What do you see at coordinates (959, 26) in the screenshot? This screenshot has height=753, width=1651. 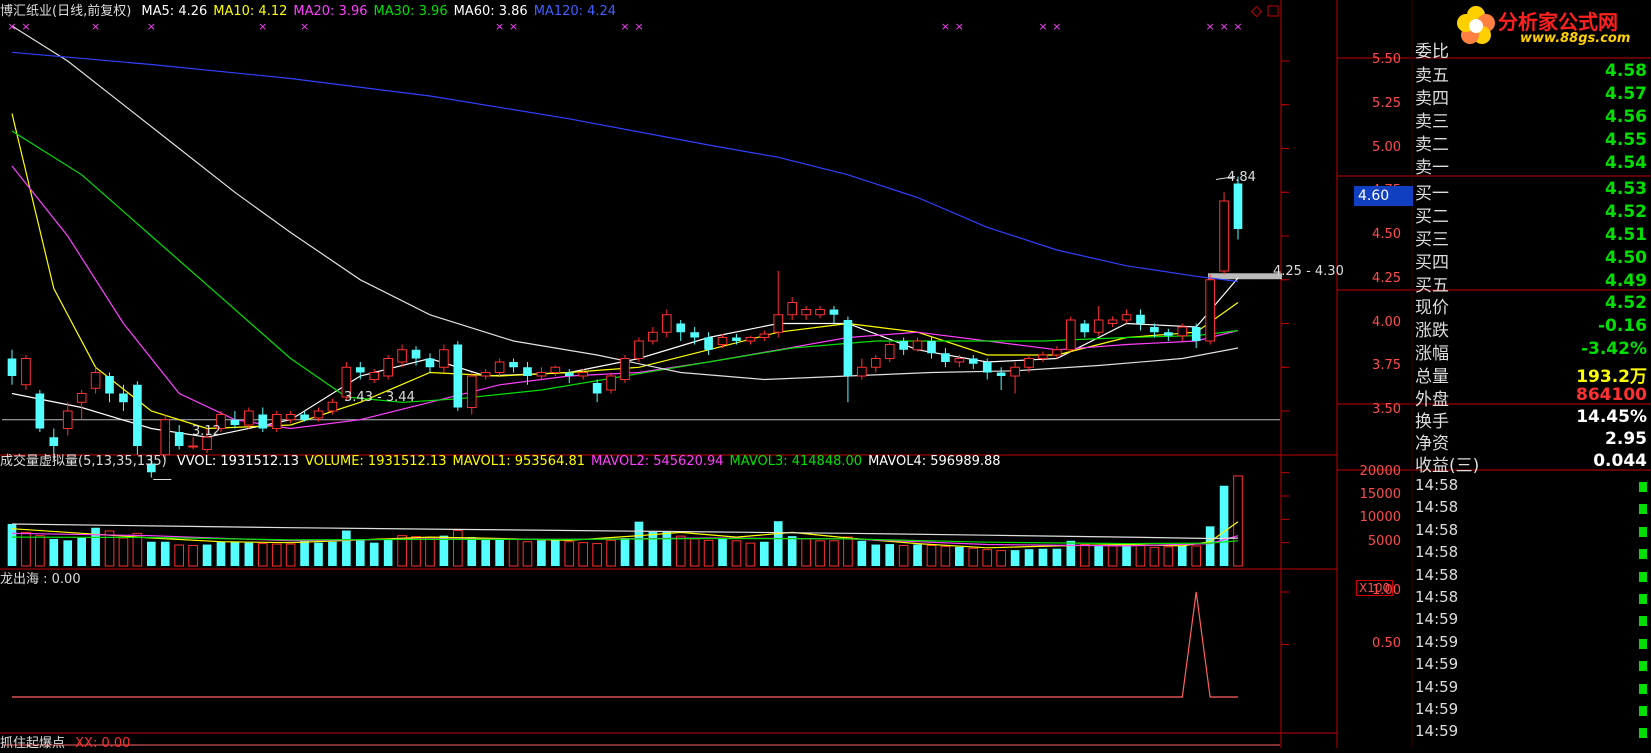 I see `signal-mark-11: ×` at bounding box center [959, 26].